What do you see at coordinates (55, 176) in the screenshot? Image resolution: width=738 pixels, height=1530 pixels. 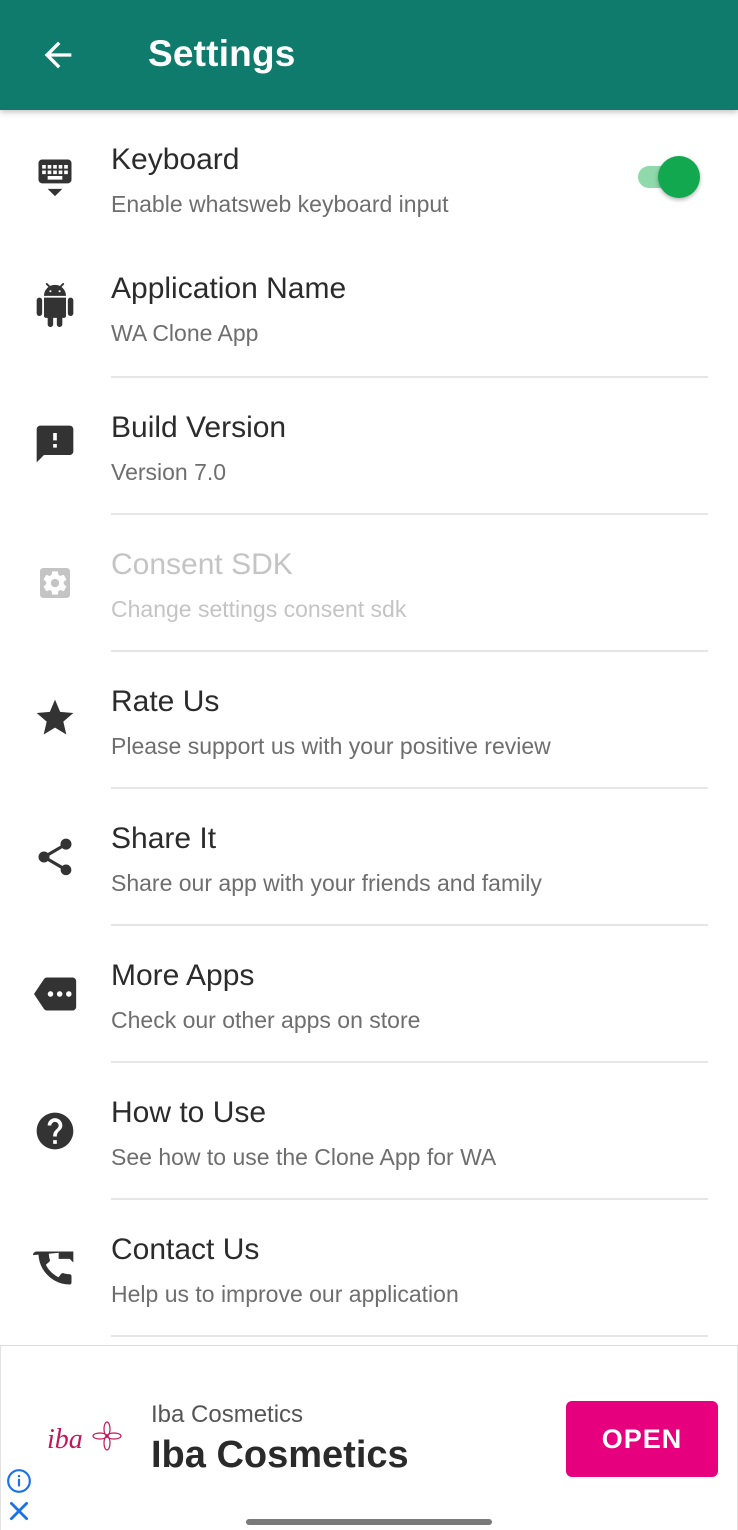 I see `keyboard-icon` at bounding box center [55, 176].